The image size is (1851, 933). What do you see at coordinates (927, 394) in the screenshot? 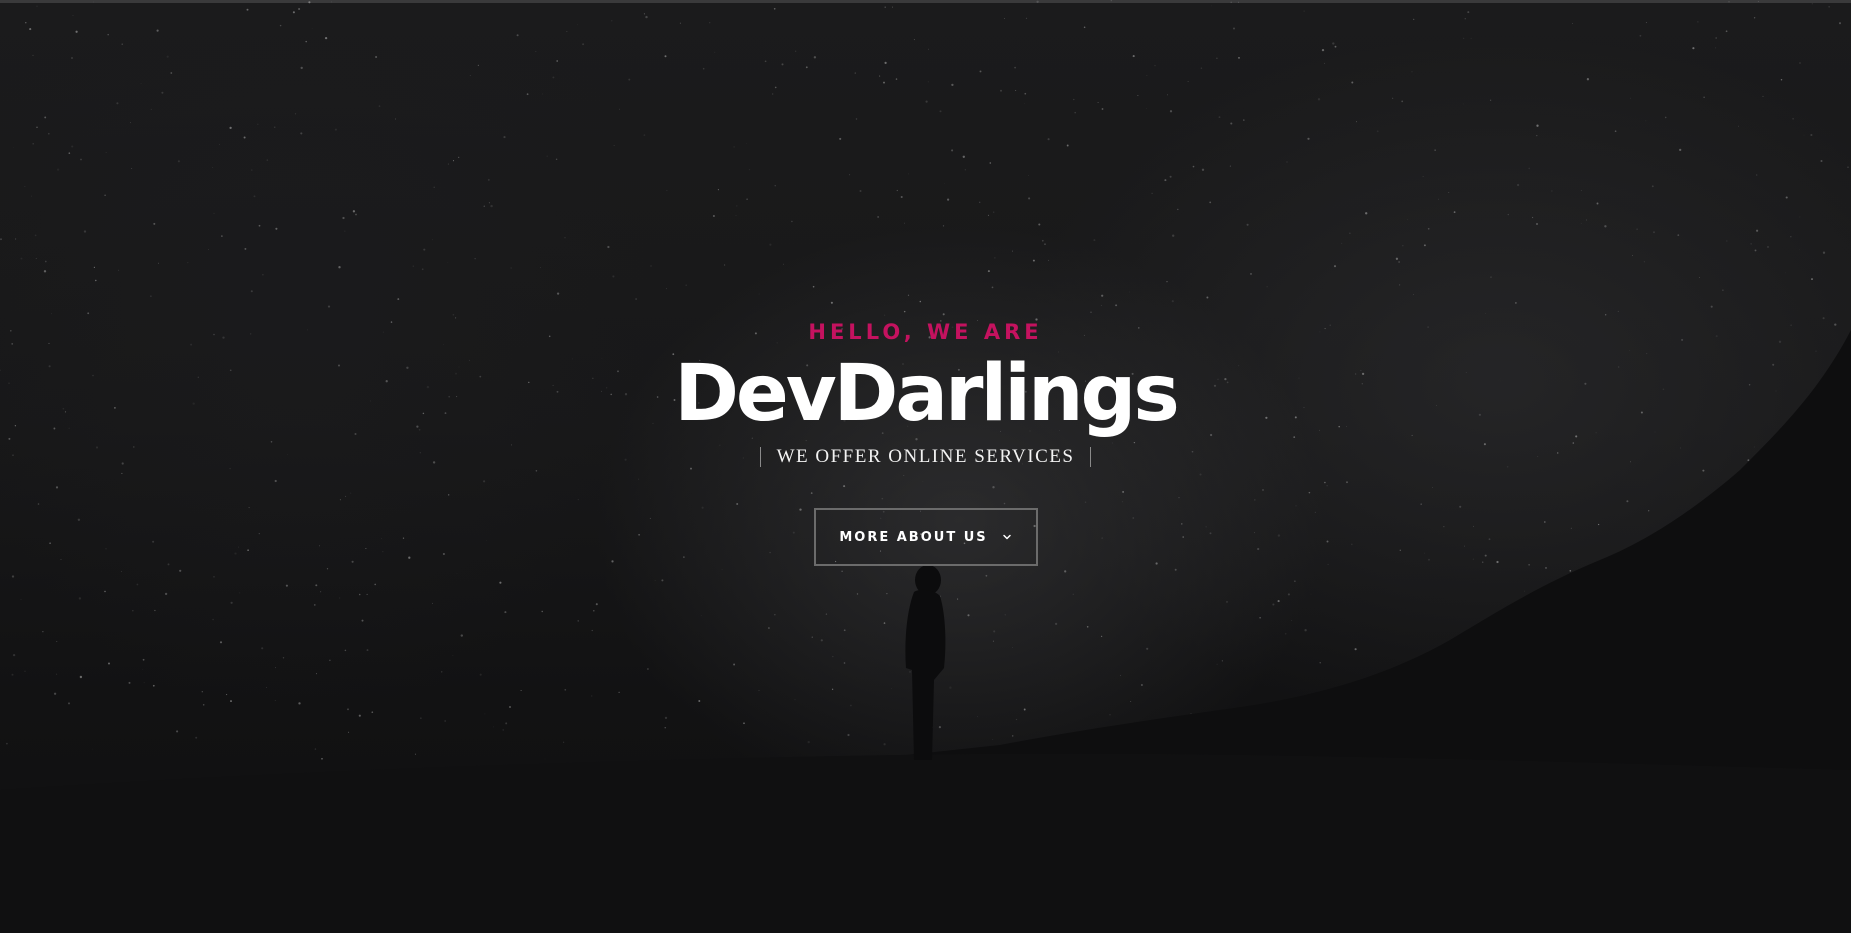
I see `brand-title: DevDarlings` at bounding box center [927, 394].